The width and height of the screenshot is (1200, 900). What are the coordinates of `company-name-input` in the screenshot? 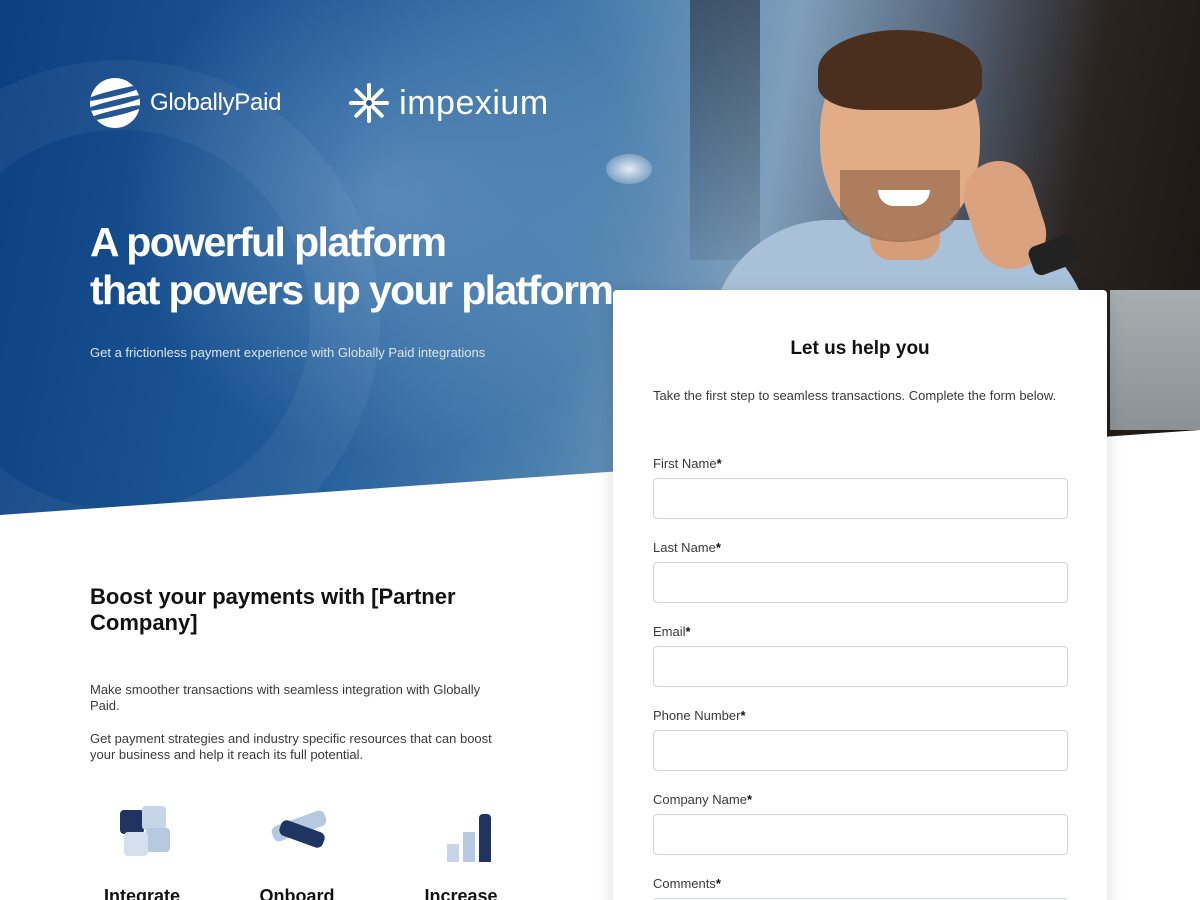 It's located at (860, 834).